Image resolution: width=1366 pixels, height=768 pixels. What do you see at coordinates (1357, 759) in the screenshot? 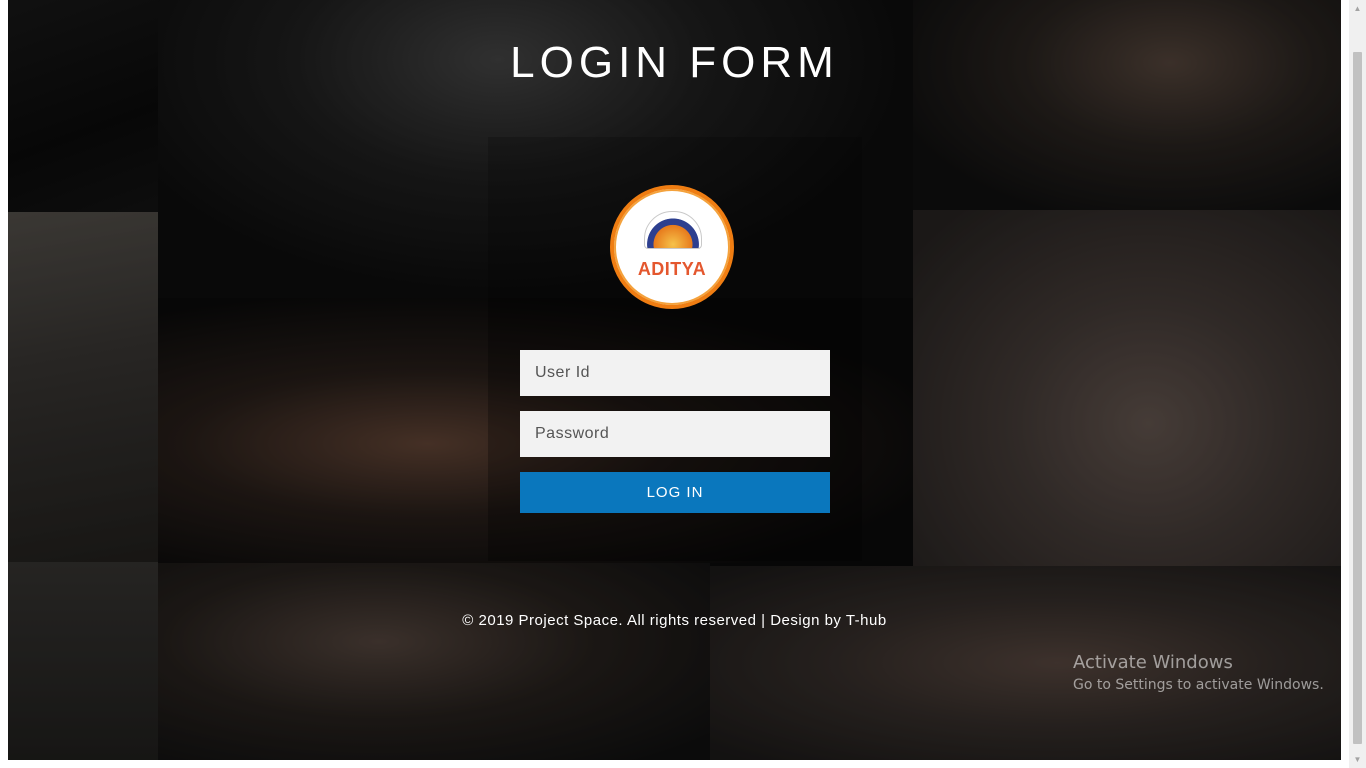
I see `chevron-down-icon: ▼` at bounding box center [1357, 759].